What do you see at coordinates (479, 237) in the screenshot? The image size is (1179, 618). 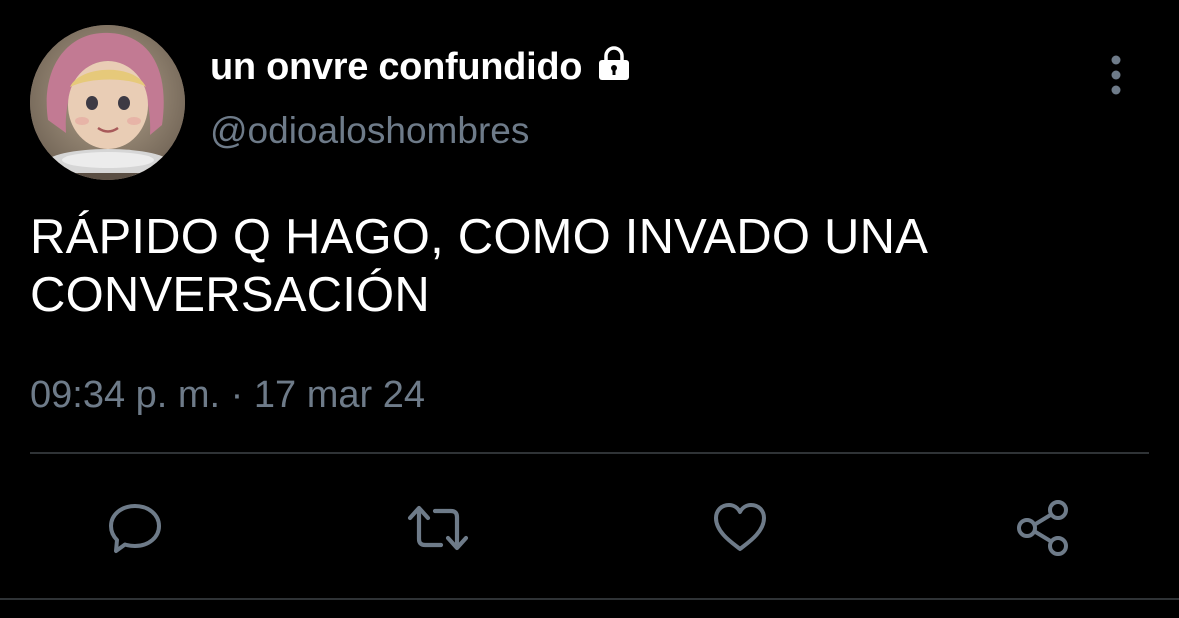 I see `tweet-text-line: RÁPIDO Q HAGO, COMO INVADO UNA` at bounding box center [479, 237].